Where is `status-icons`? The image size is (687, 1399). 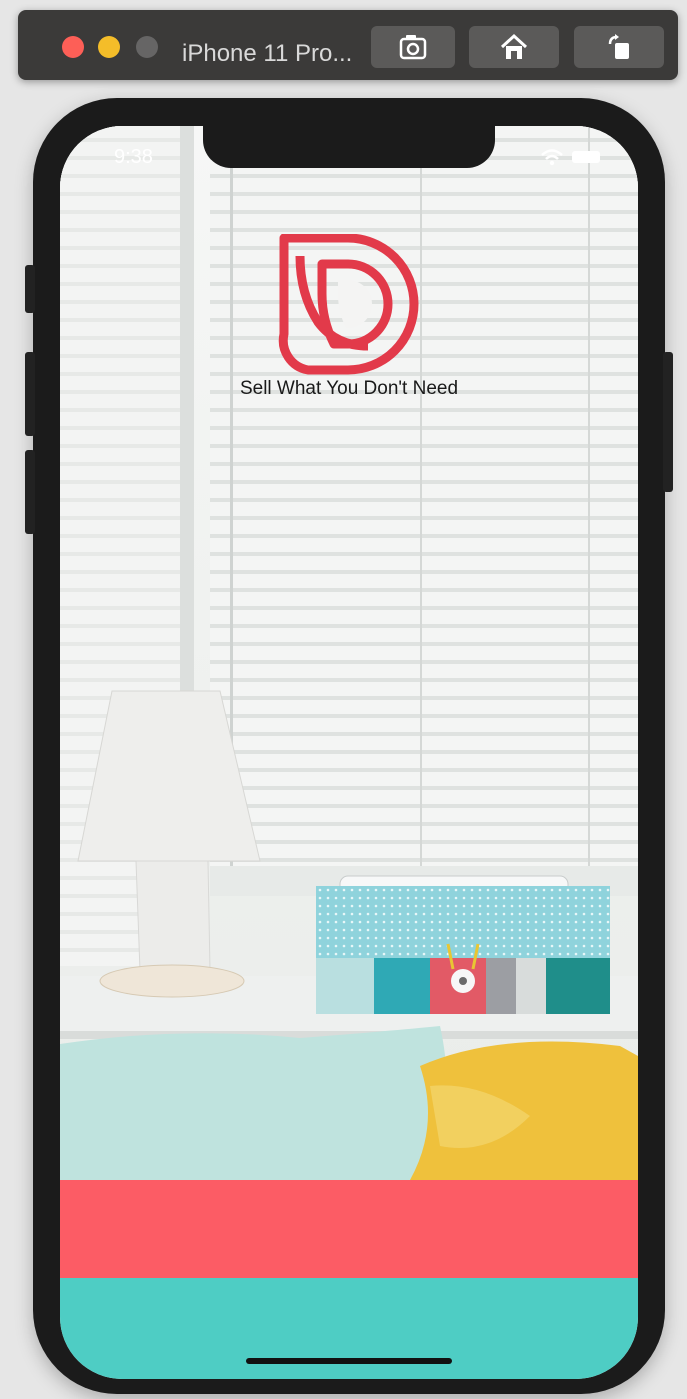
status-icons is located at coordinates (571, 157).